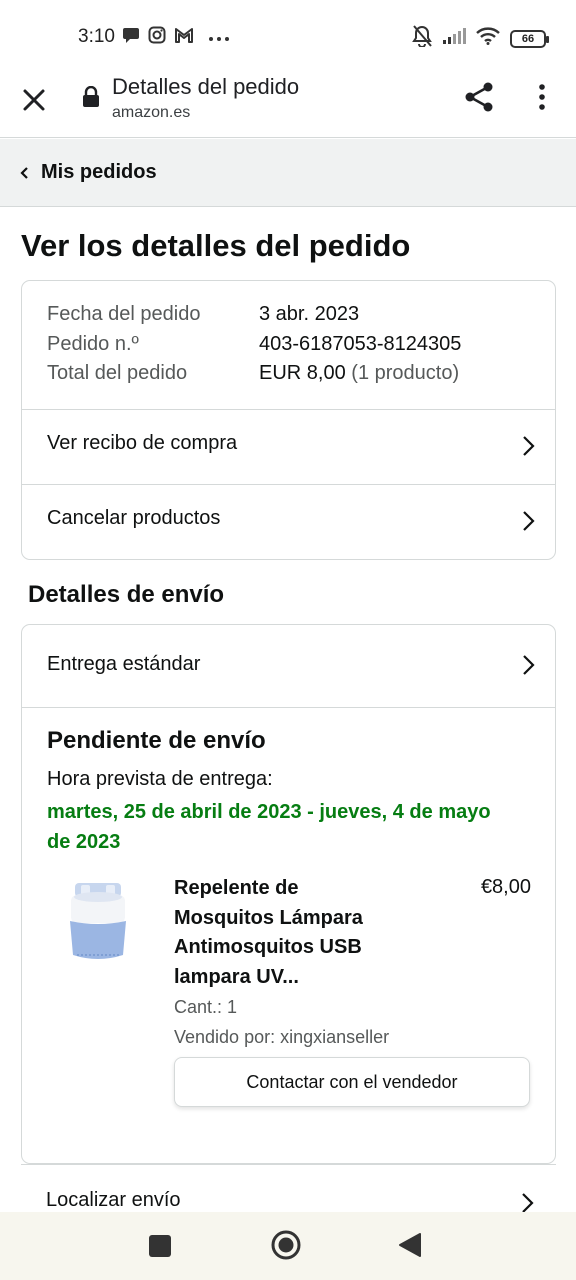  What do you see at coordinates (24, 173) in the screenshot?
I see `chevron-left-icon` at bounding box center [24, 173].